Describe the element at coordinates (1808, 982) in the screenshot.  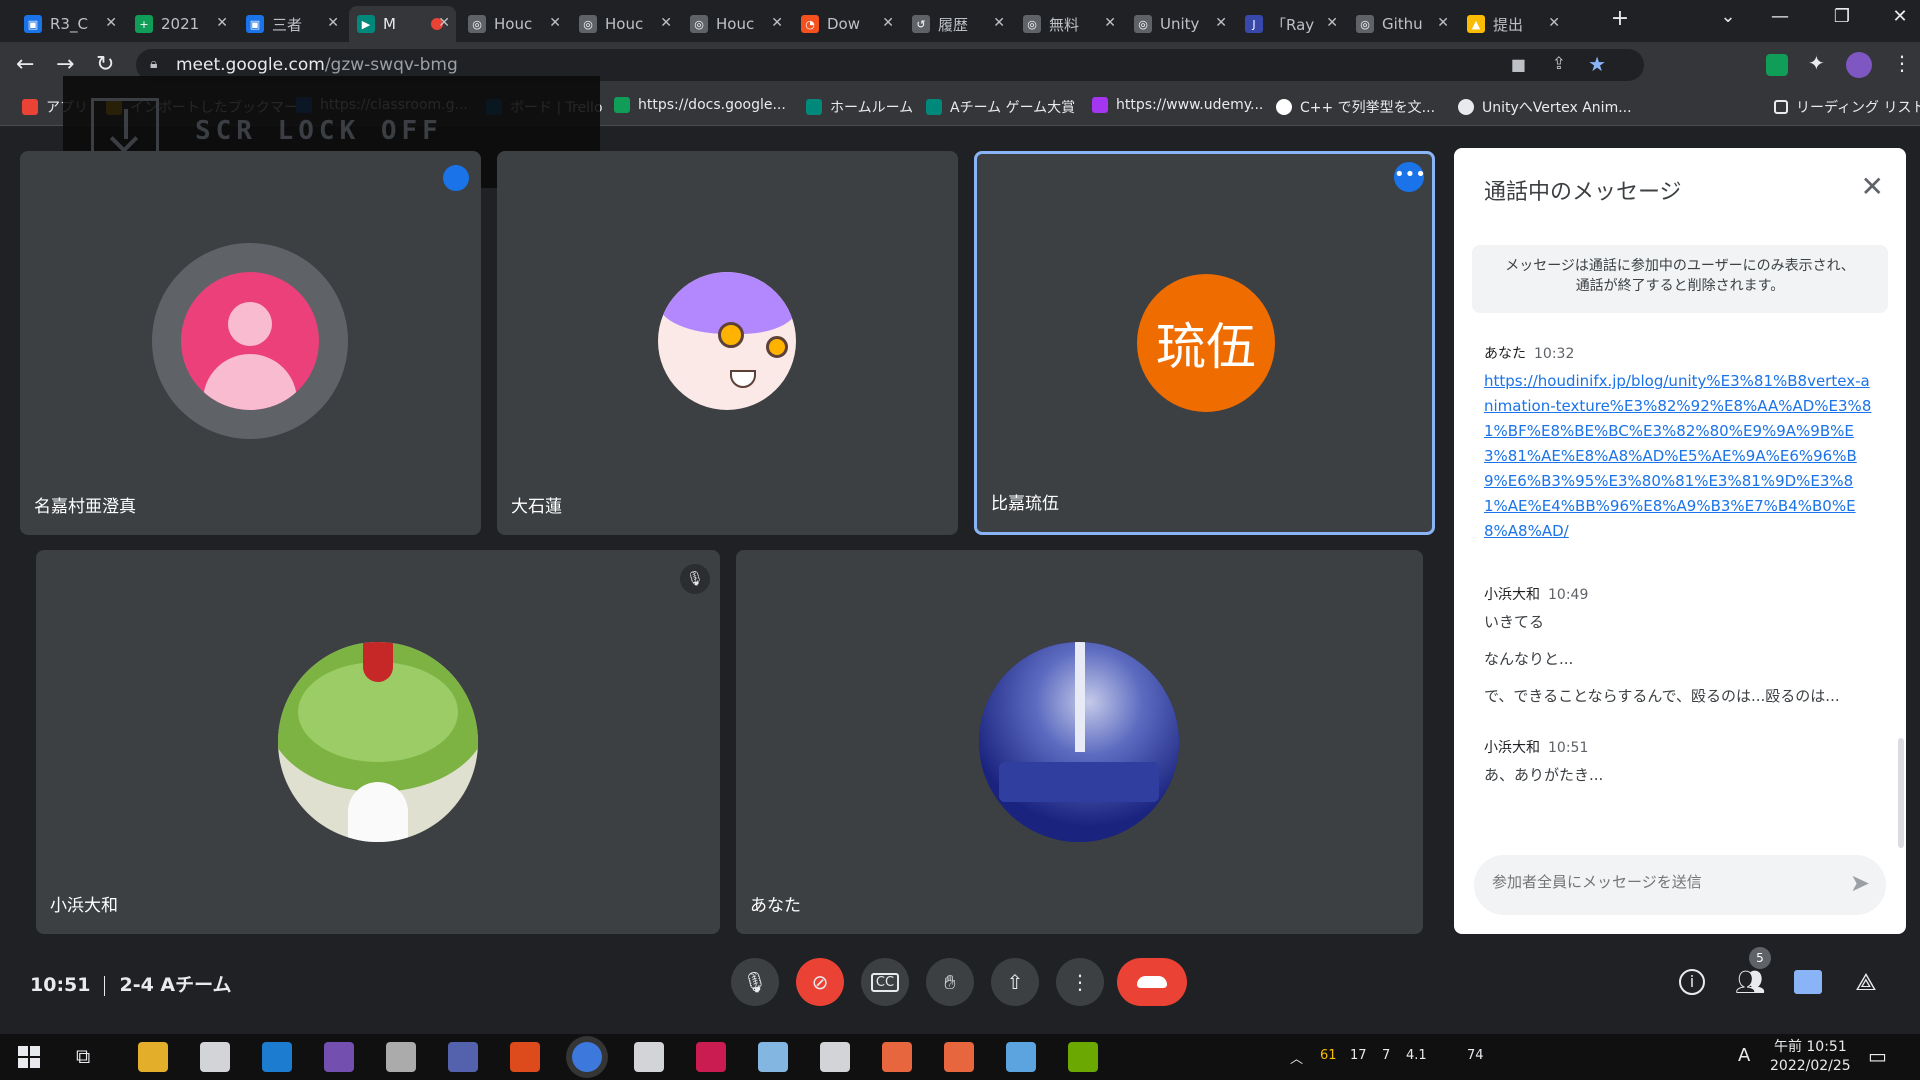
I see `chat-button` at that location.